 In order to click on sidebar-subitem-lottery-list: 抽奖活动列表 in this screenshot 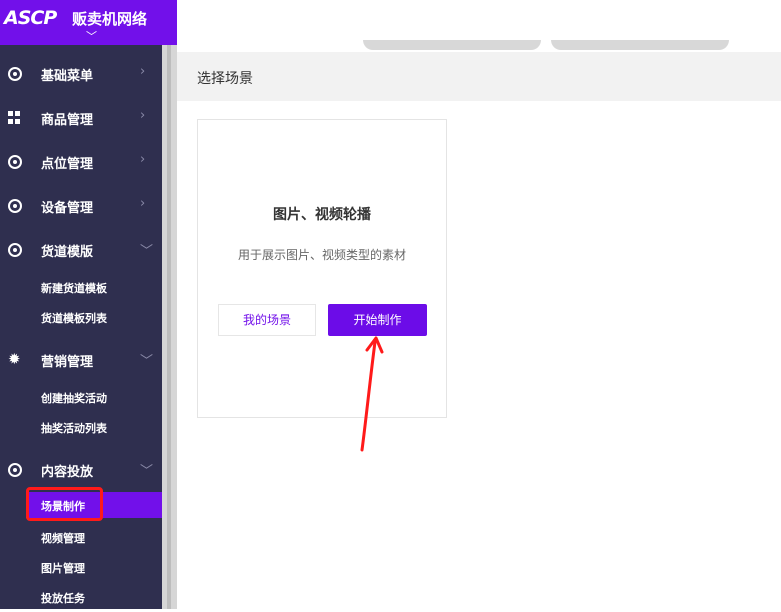, I will do `click(81, 427)`.